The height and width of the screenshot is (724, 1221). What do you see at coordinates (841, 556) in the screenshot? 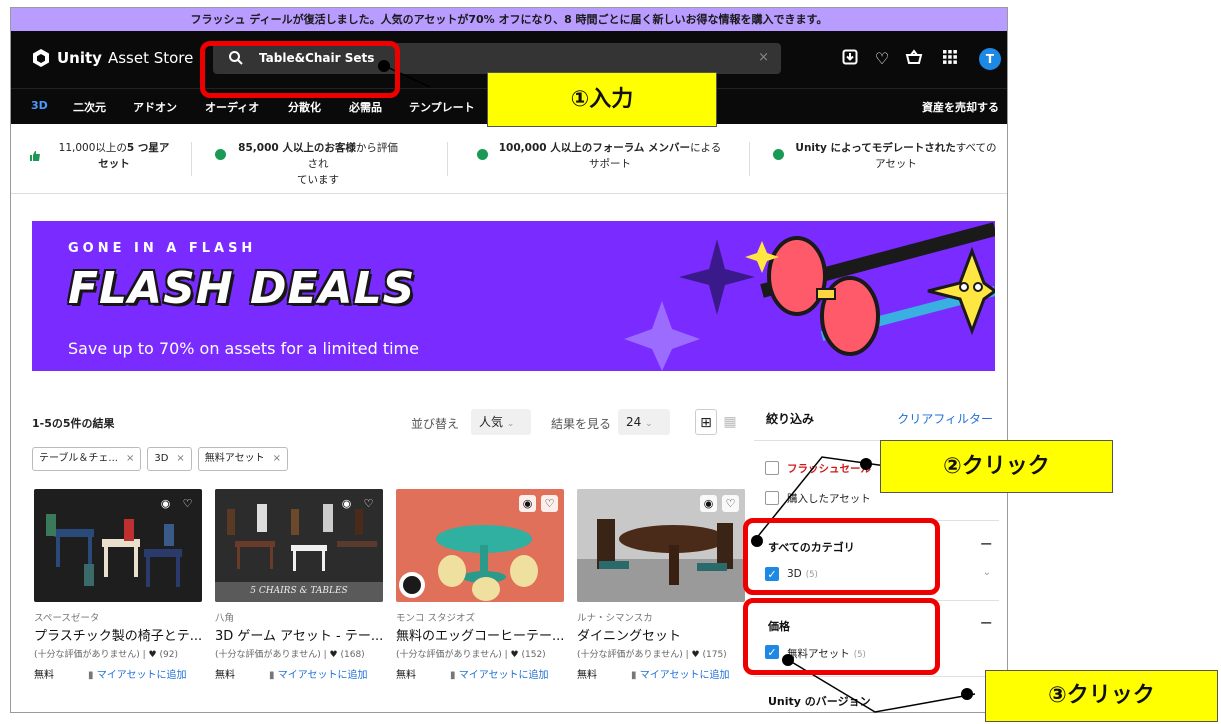
I see `category-highlight-box` at bounding box center [841, 556].